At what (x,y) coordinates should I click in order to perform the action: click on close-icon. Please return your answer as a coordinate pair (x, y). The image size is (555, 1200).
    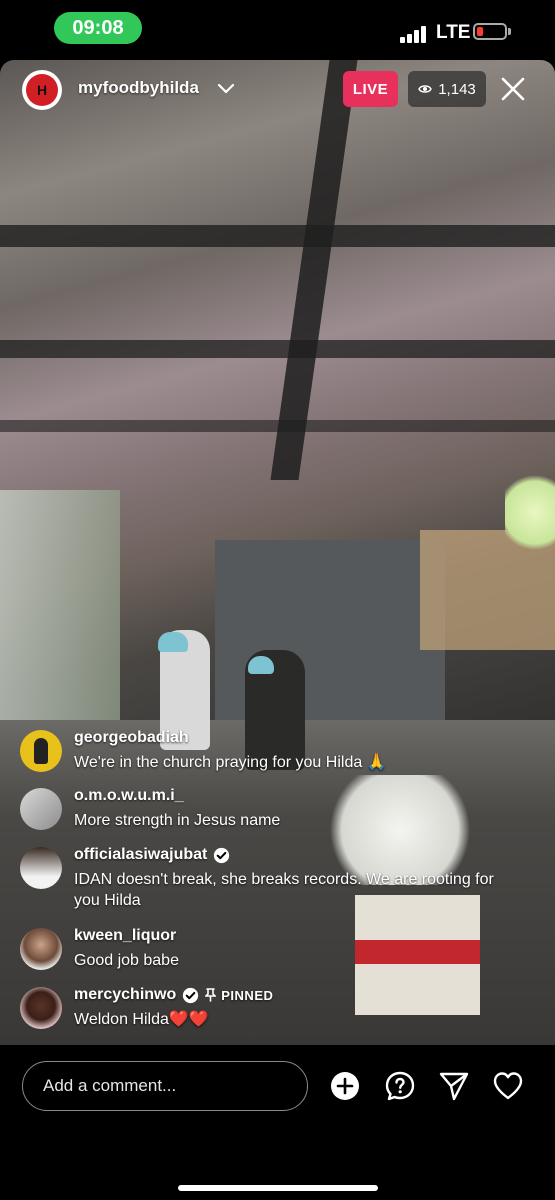
    Looking at the image, I should click on (513, 89).